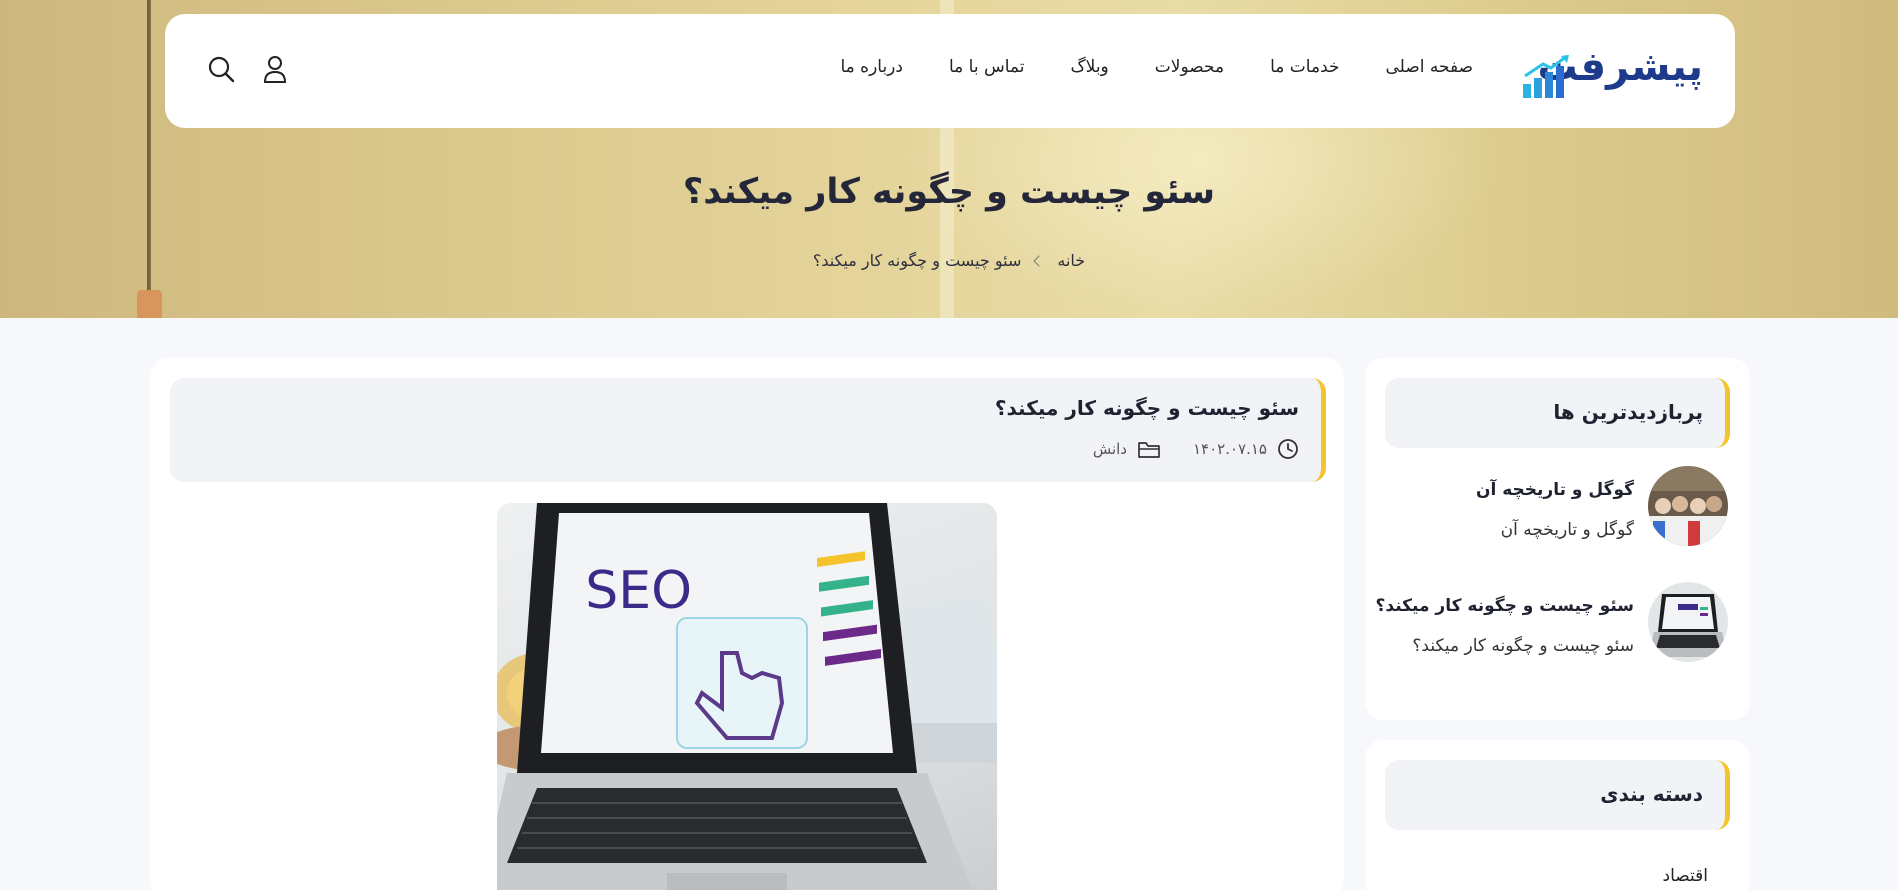  Describe the element at coordinates (1567, 530) in the screenshot. I see `popular-post-subtitle: گوگل و تاریخچه آن` at that location.